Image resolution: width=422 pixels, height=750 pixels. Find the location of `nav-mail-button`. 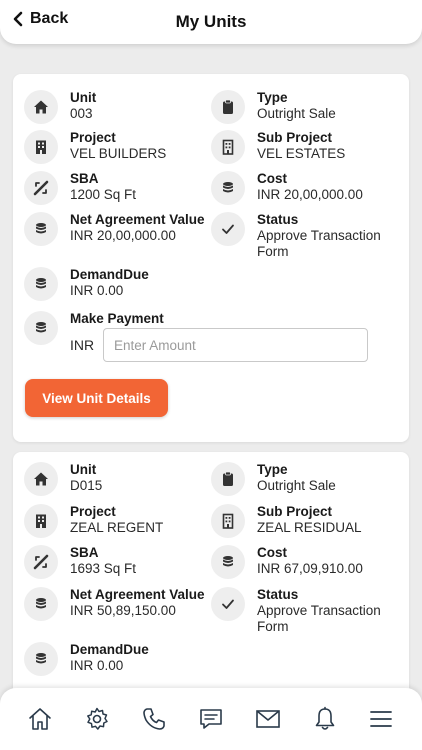

nav-mail-button is located at coordinates (268, 719).